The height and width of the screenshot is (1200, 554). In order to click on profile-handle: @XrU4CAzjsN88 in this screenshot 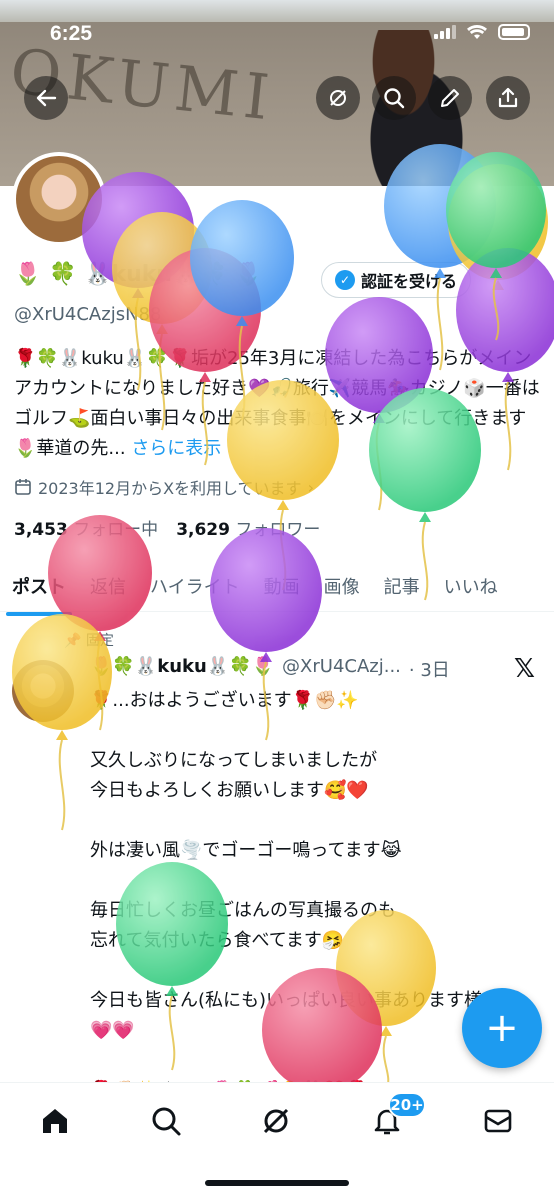, I will do `click(88, 314)`.